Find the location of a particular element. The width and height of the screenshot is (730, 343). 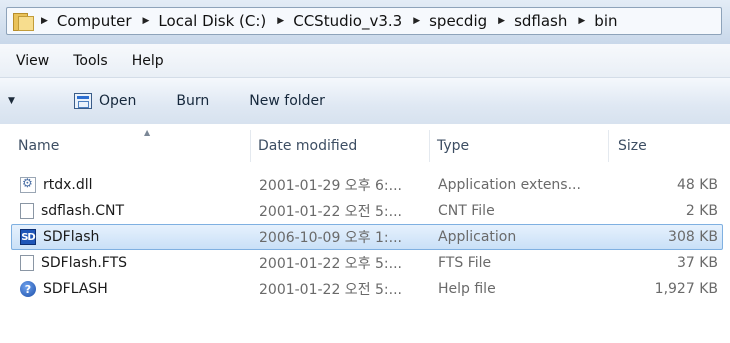

column-header-size-label: Size is located at coordinates (632, 146).